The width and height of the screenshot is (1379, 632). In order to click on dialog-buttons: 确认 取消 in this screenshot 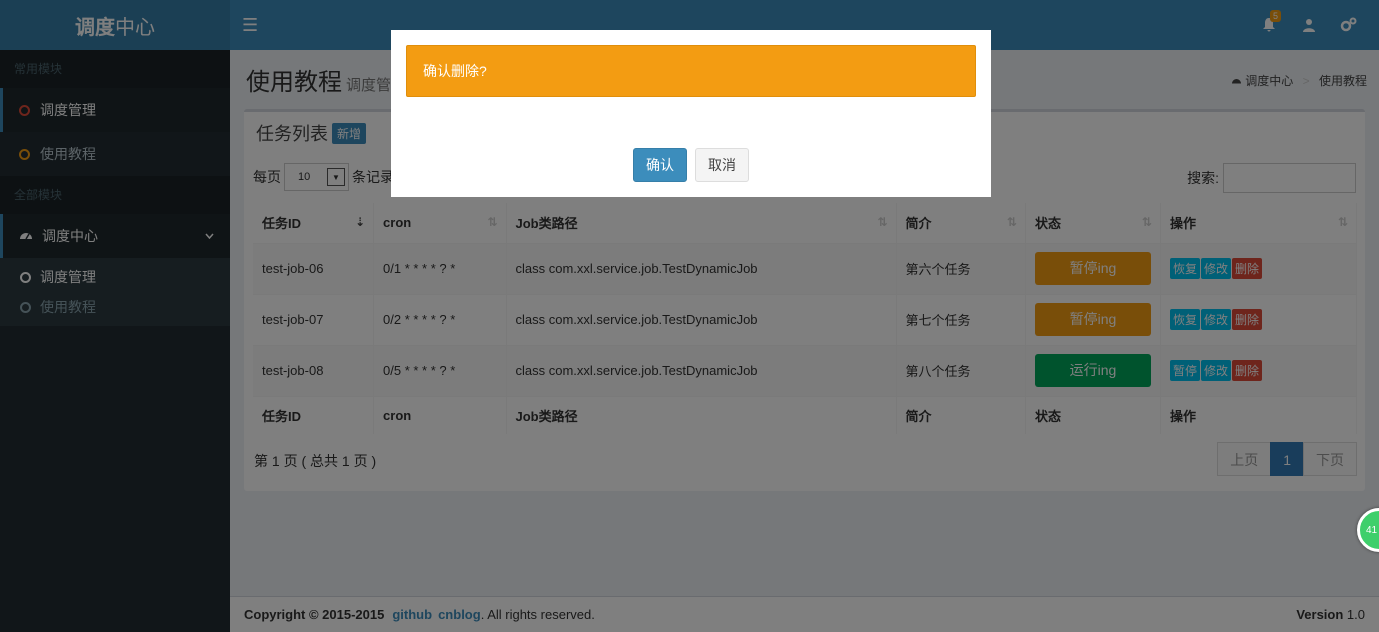, I will do `click(691, 165)`.